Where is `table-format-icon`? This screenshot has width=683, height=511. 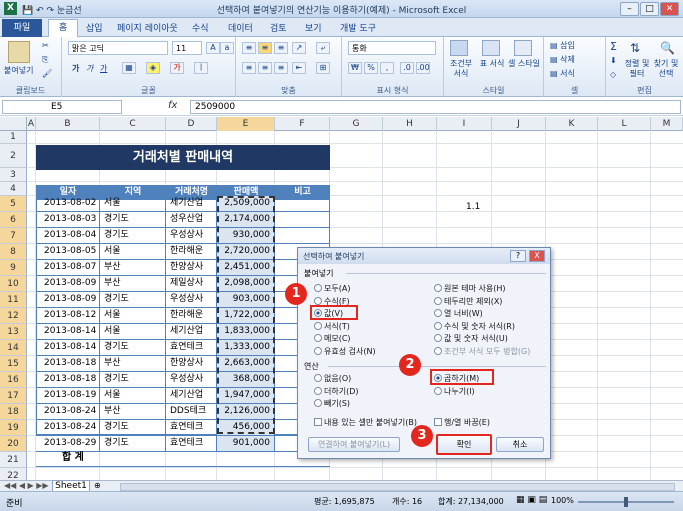 table-format-icon is located at coordinates (491, 48).